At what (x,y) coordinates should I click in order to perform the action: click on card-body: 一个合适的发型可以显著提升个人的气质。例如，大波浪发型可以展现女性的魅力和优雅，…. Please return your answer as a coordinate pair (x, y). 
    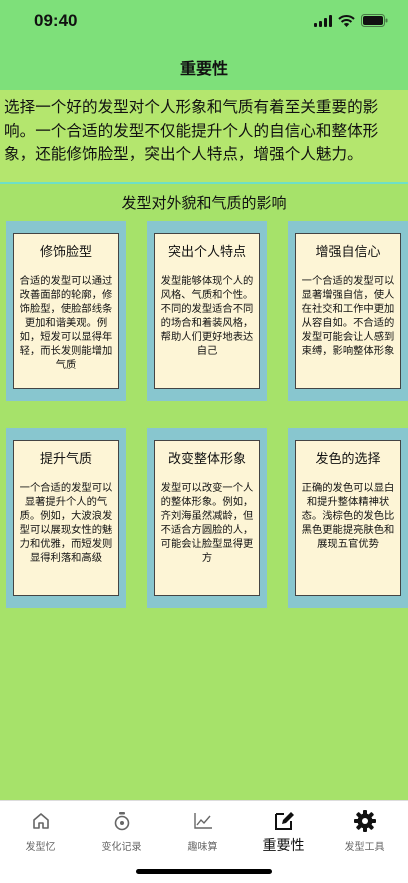
    Looking at the image, I should click on (66, 523).